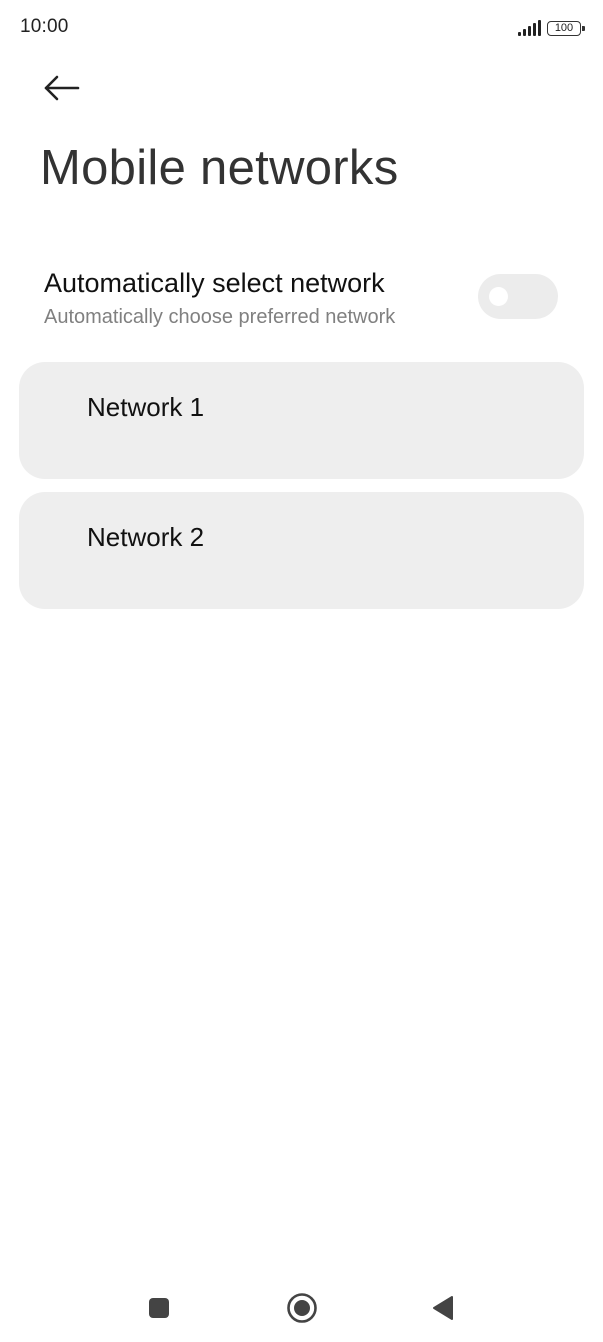 The width and height of the screenshot is (603, 1342). I want to click on network-label: Network 2, so click(146, 537).